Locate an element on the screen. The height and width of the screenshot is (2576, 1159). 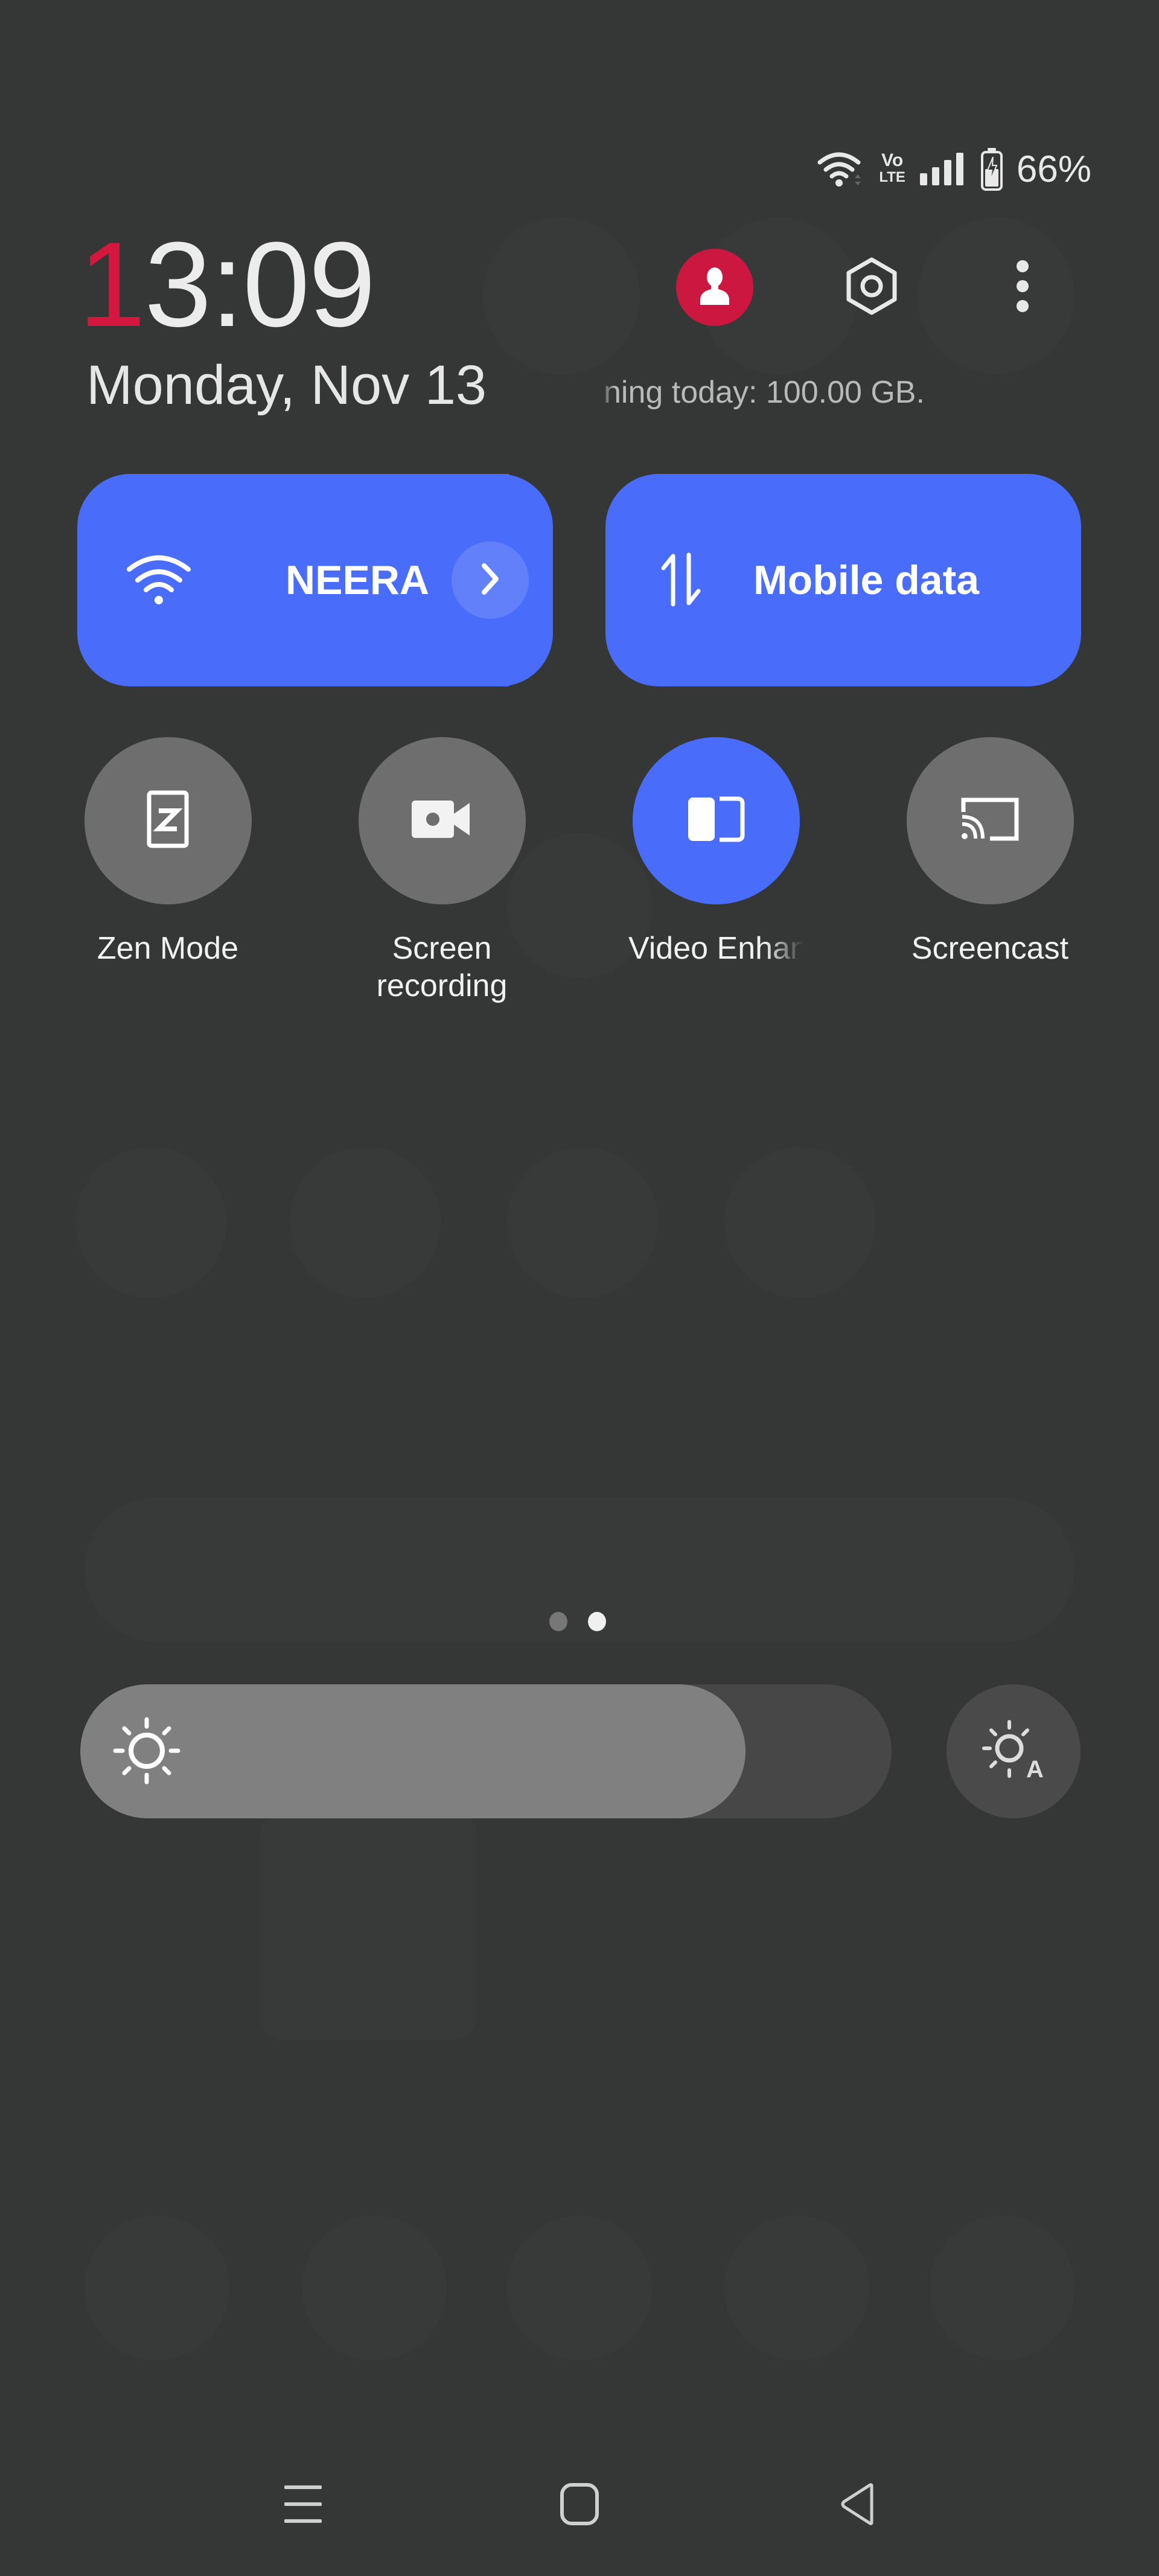
wifi-details-button is located at coordinates (490, 581).